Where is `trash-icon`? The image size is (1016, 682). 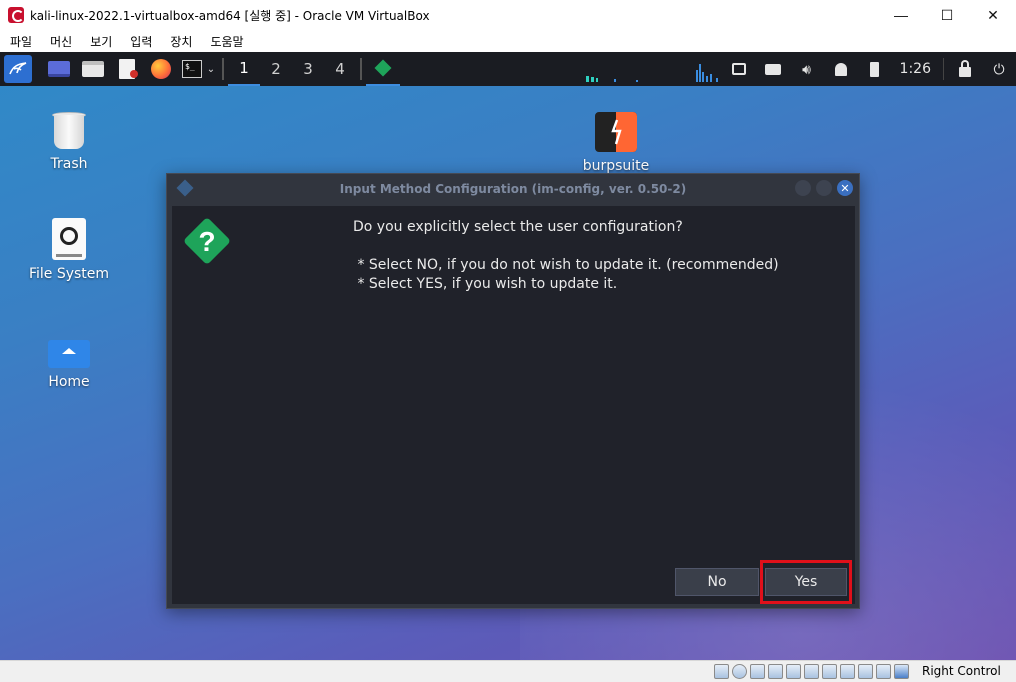 trash-icon is located at coordinates (69, 129).